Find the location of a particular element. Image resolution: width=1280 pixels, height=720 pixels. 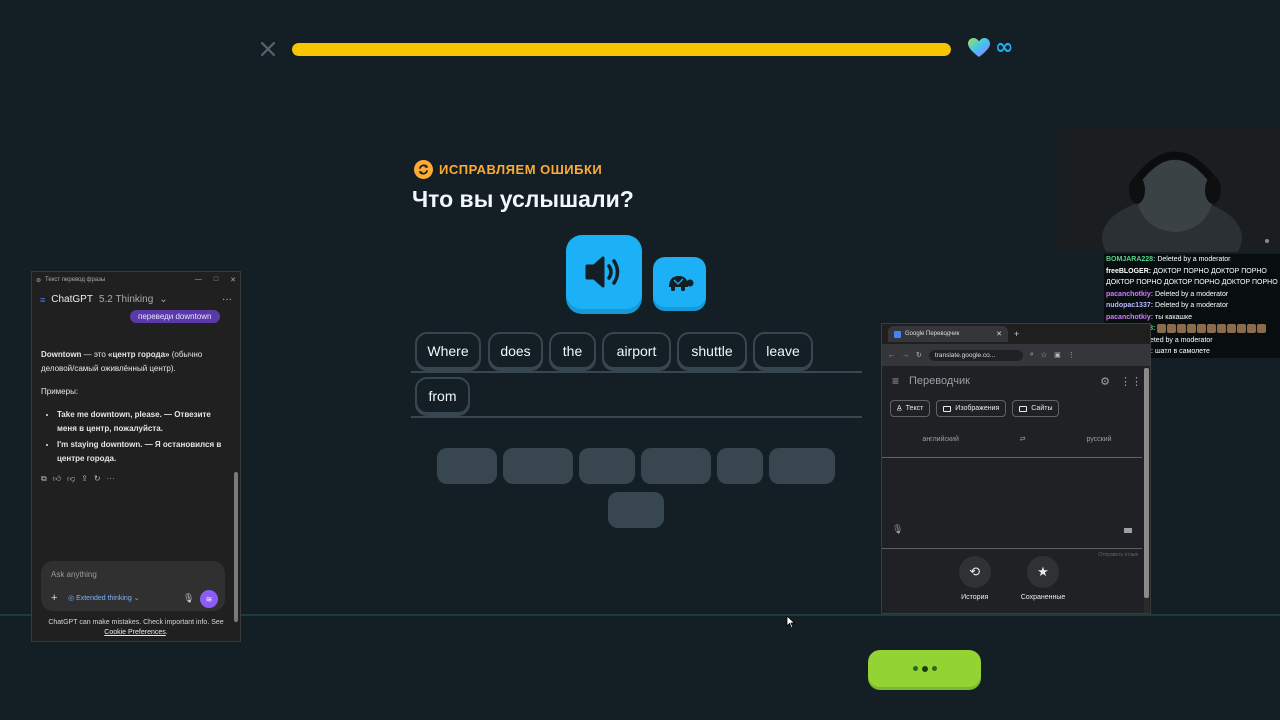

saved-label: Сохраненные is located at coordinates (1043, 597).